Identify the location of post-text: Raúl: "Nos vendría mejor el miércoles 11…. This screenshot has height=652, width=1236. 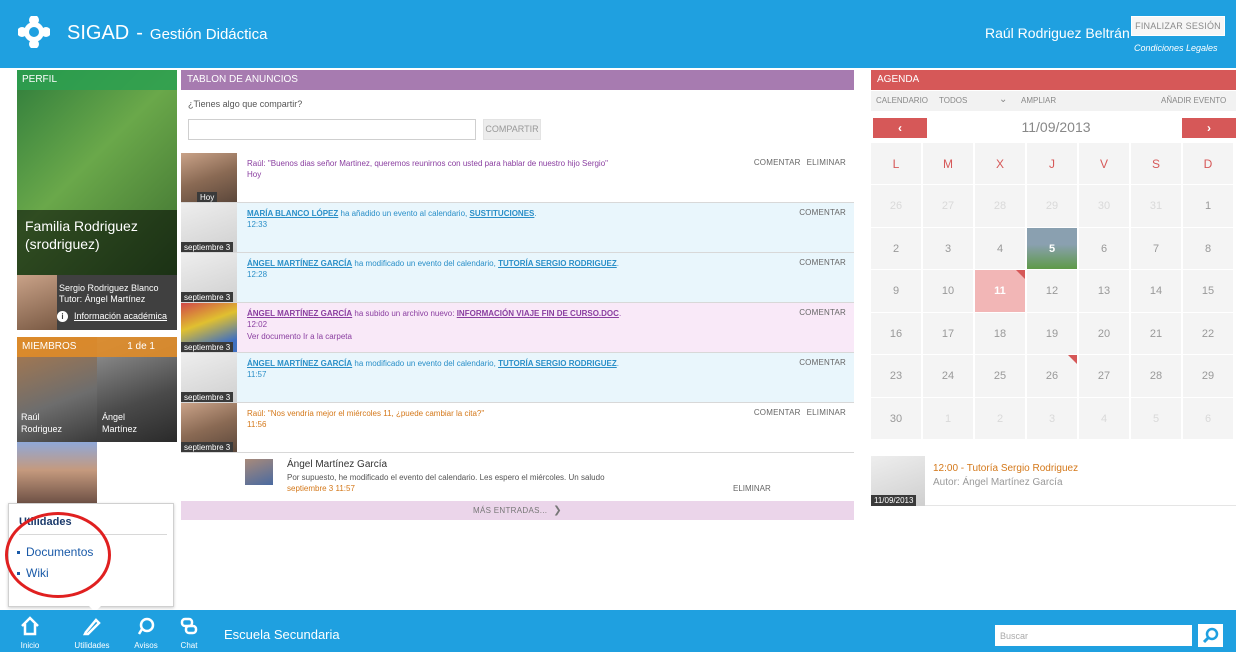
(366, 413).